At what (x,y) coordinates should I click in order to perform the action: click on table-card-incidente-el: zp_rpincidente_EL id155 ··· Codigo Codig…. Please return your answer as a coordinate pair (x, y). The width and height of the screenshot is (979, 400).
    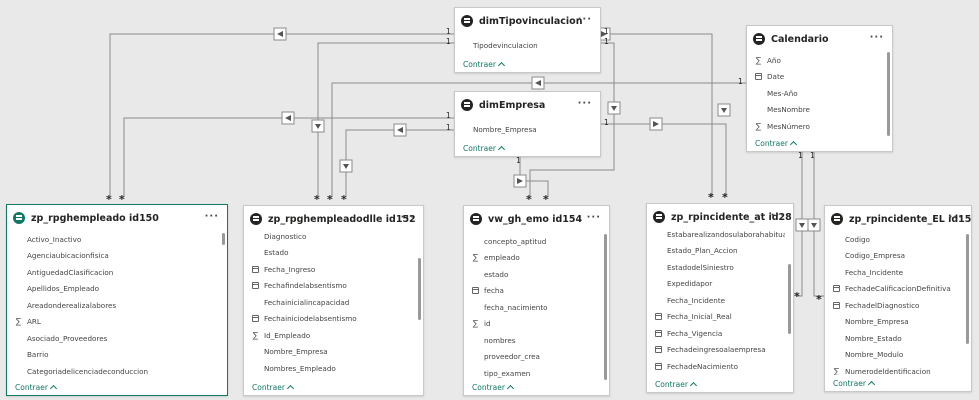
    Looking at the image, I should click on (898, 298).